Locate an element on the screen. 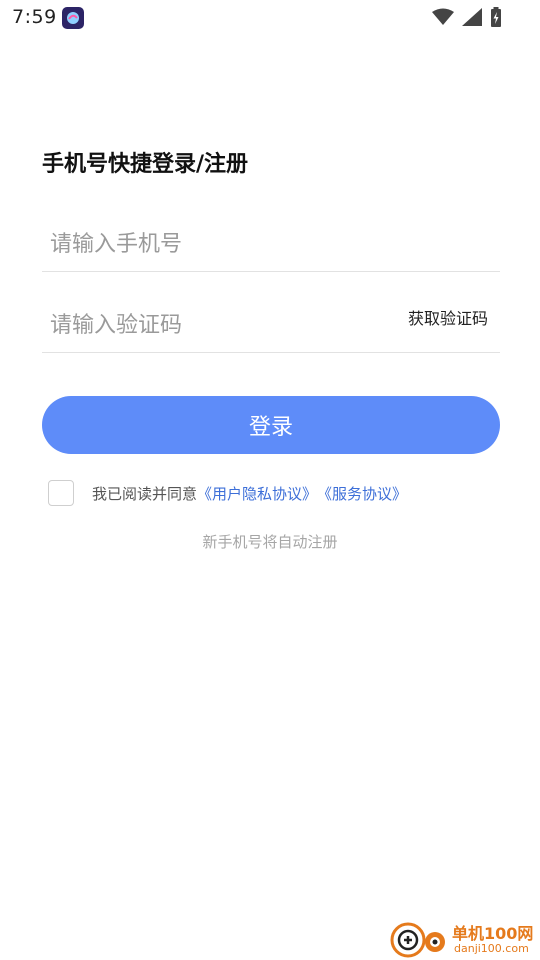 Image resolution: width=540 pixels, height=960 pixels. service-agreement-link: 《服务协议》 is located at coordinates (362, 493).